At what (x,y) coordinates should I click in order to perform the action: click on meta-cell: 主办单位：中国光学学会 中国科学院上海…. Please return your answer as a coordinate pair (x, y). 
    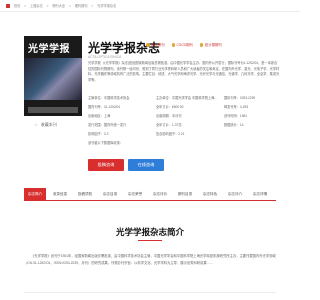
    Looking at the image, I should click on (187, 98).